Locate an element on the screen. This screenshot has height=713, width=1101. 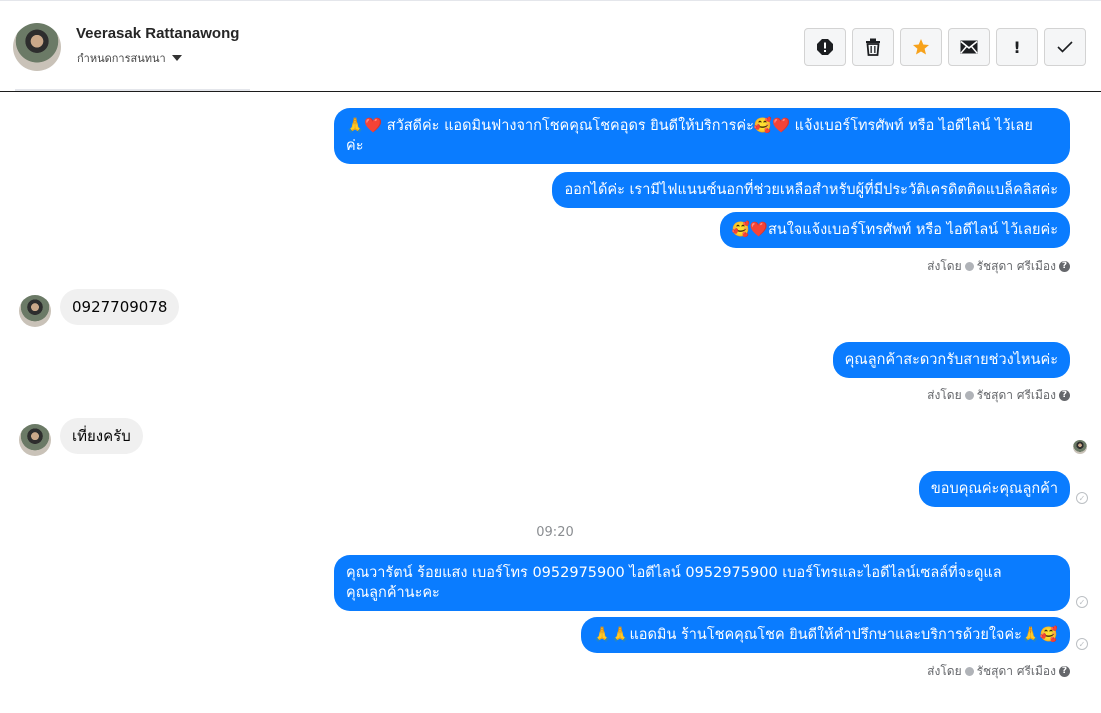
seen-avatar is located at coordinates (1080, 447).